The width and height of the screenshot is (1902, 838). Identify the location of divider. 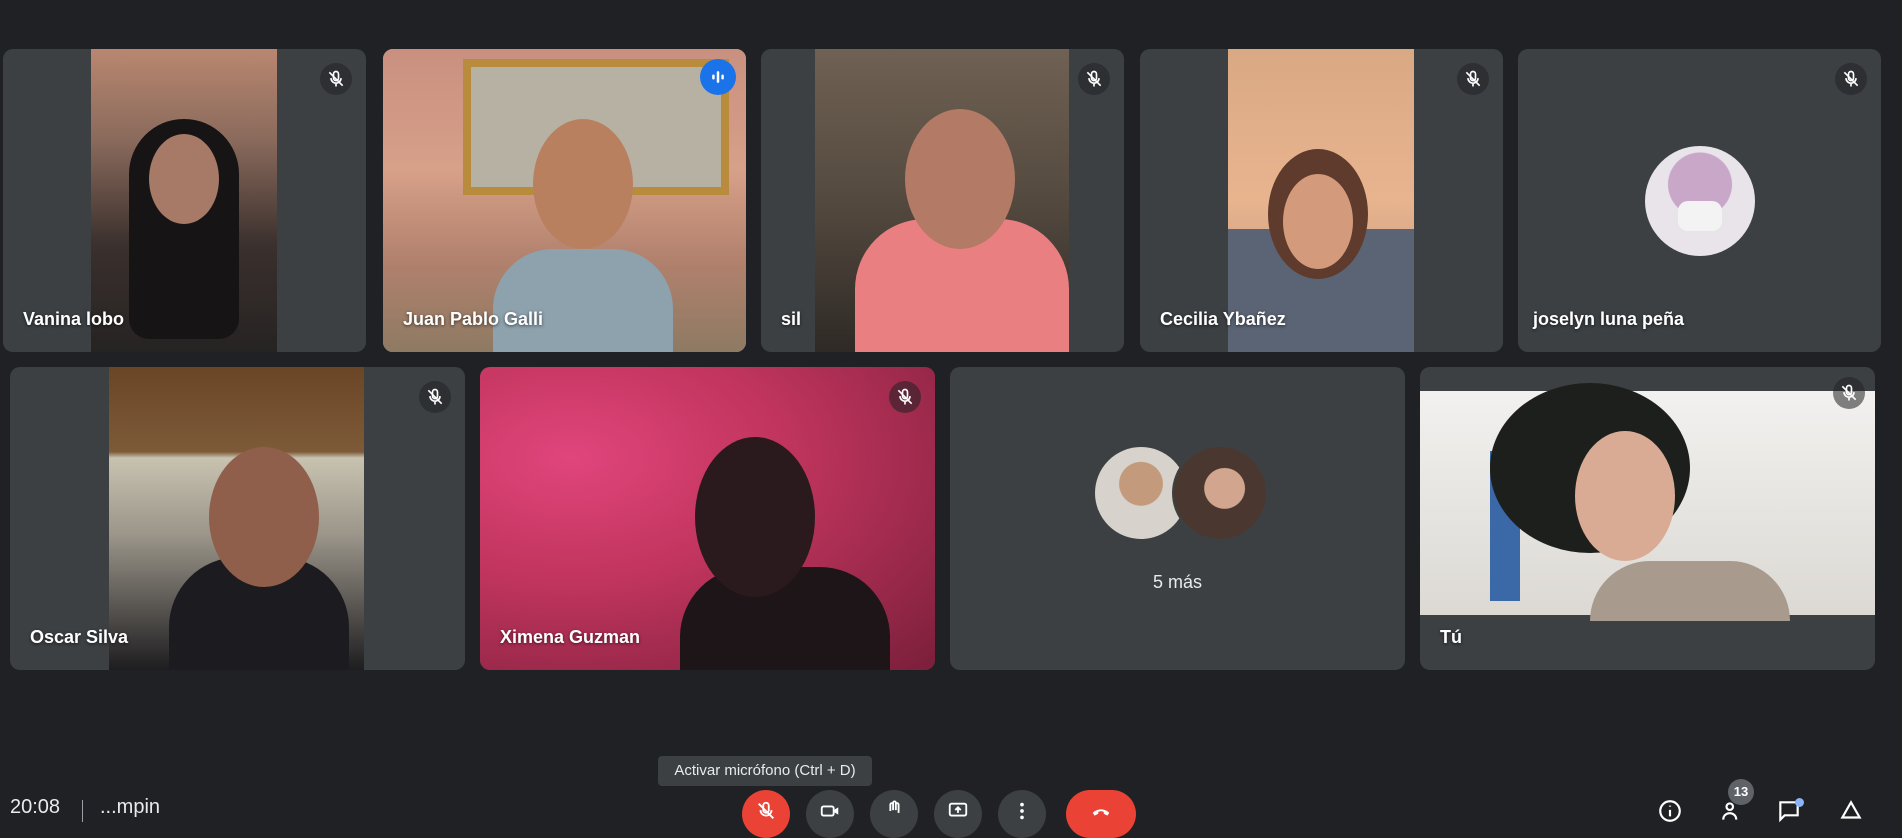
(82, 811).